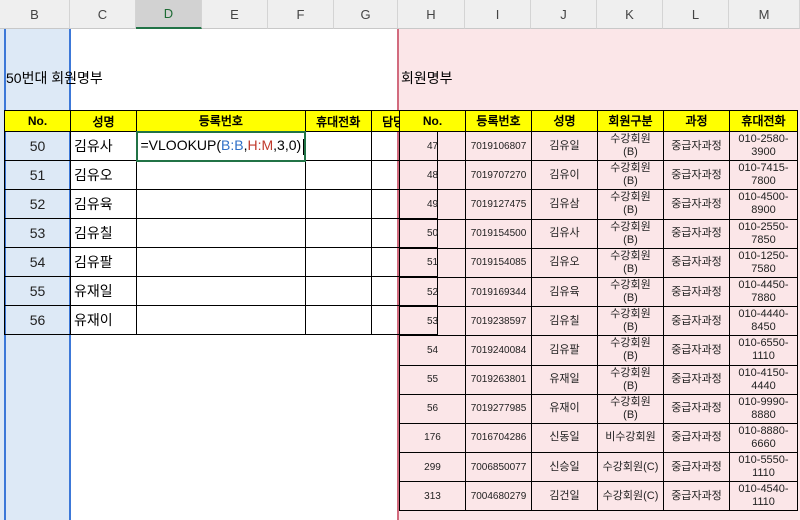  What do you see at coordinates (366, 14) in the screenshot?
I see `column-header-g: G` at bounding box center [366, 14].